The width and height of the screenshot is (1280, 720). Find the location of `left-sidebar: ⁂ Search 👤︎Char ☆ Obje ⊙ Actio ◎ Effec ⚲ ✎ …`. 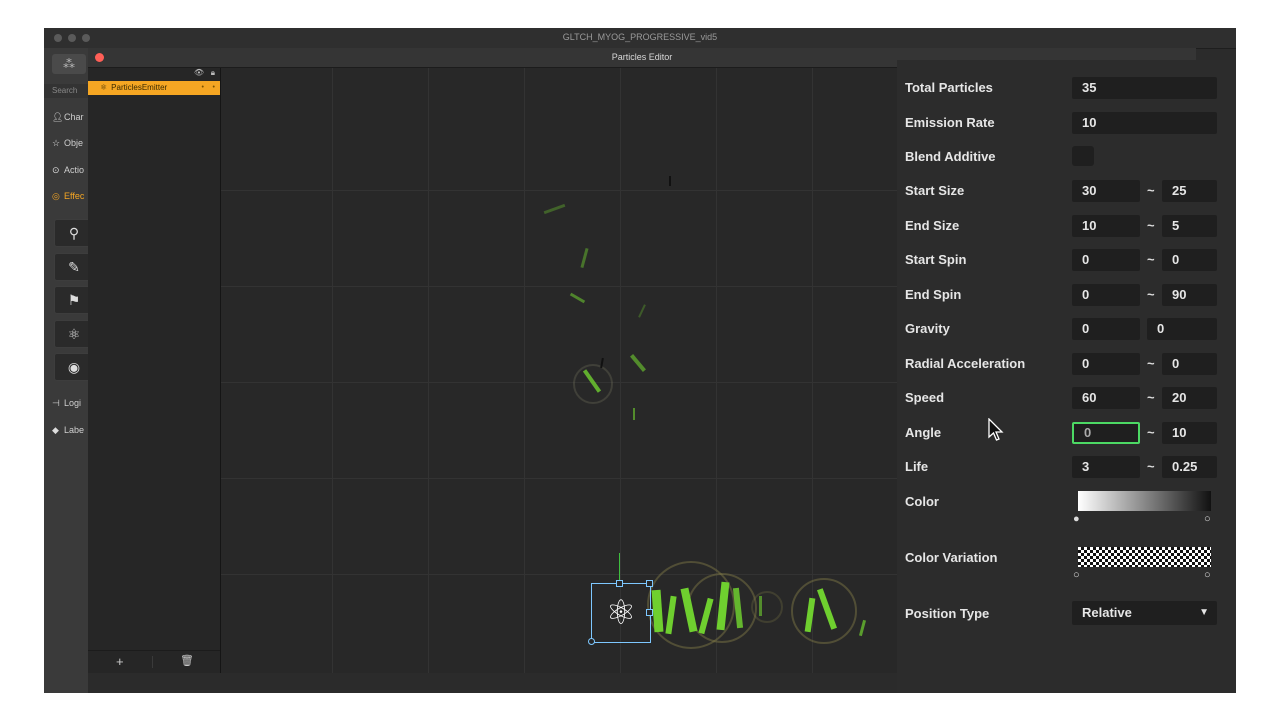

left-sidebar: ⁂ Search 👤︎Char ☆ Obje ⊙ Actio ◎ Effec ⚲ ✎ … is located at coordinates (69, 370).